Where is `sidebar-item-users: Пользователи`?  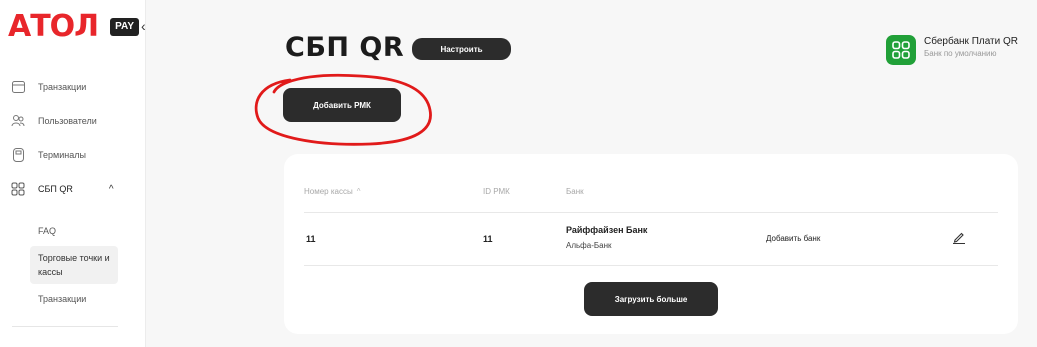 sidebar-item-users: Пользователи is located at coordinates (73, 121).